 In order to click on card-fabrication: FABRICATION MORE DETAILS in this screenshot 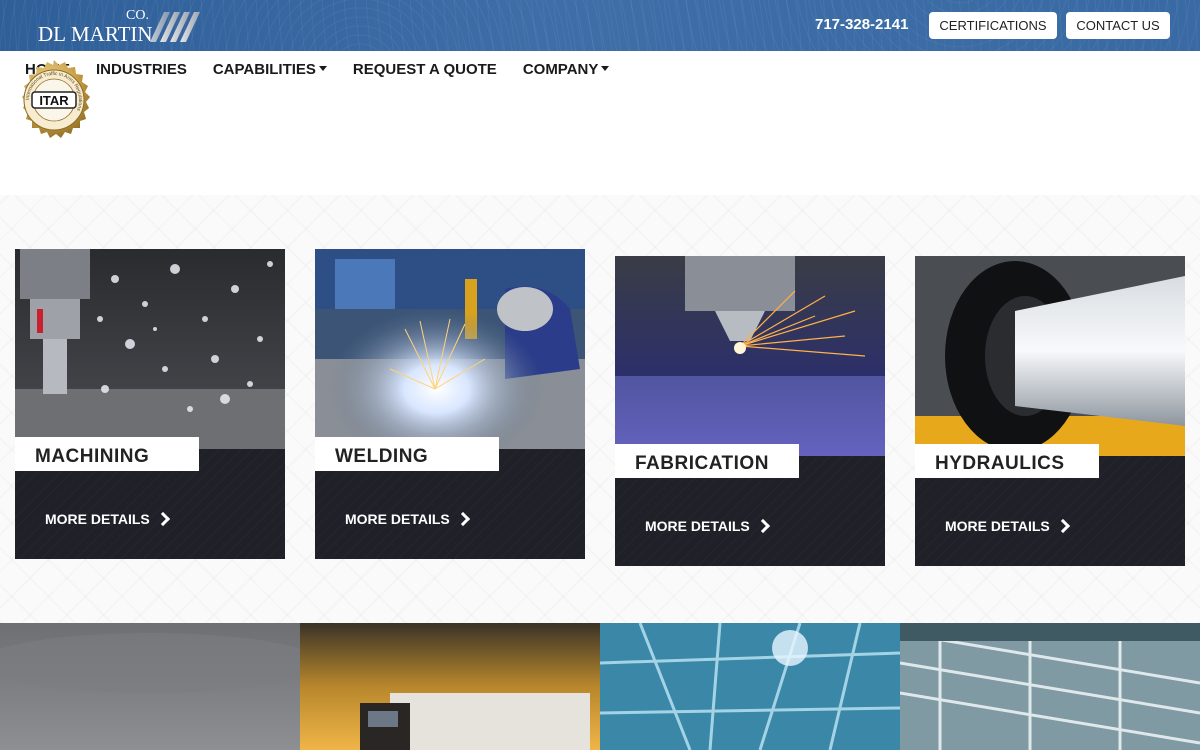, I will do `click(750, 411)`.